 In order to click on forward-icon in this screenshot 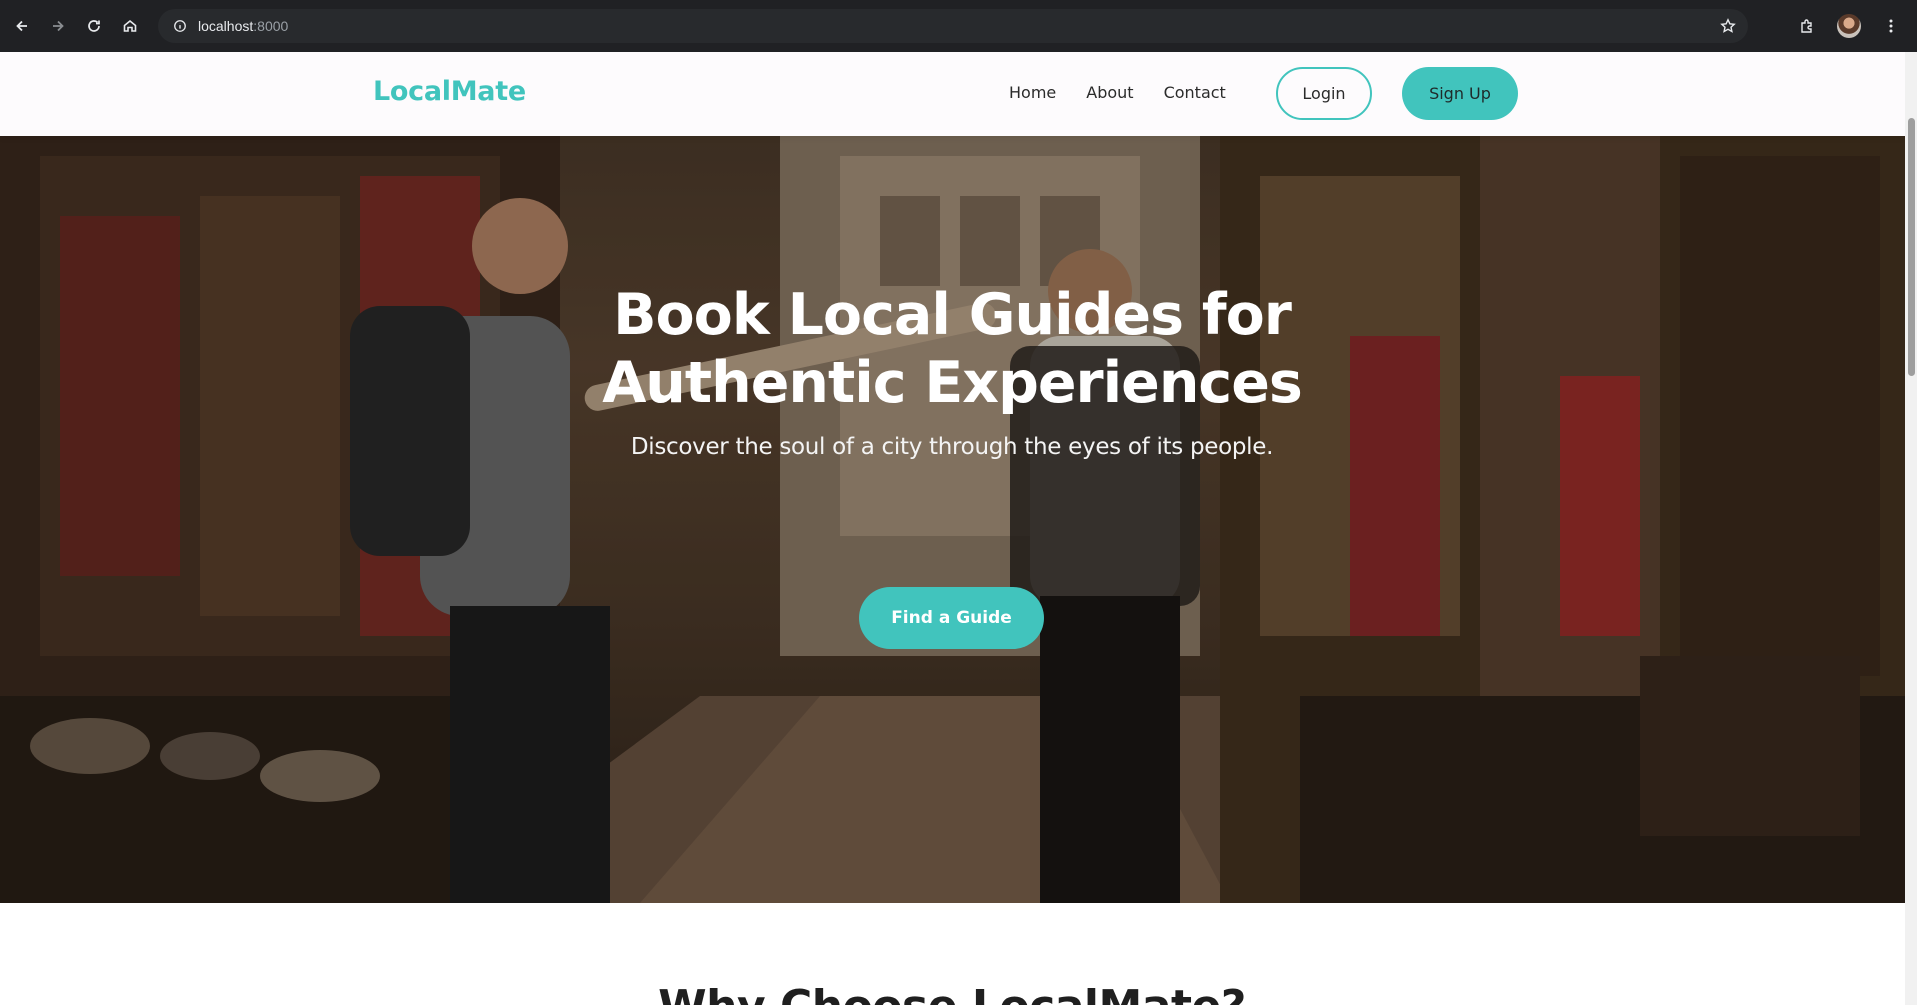, I will do `click(58, 26)`.